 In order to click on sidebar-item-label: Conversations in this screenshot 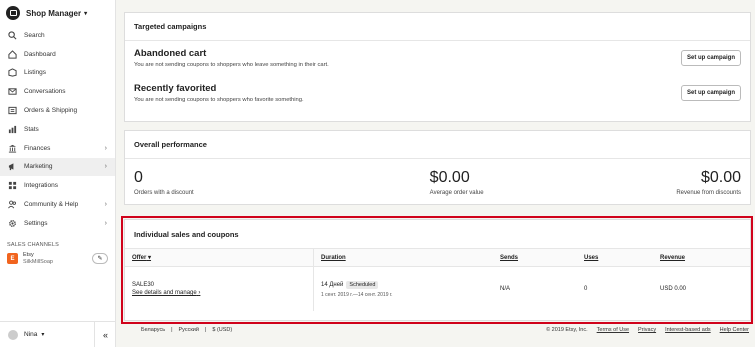, I will do `click(45, 92)`.